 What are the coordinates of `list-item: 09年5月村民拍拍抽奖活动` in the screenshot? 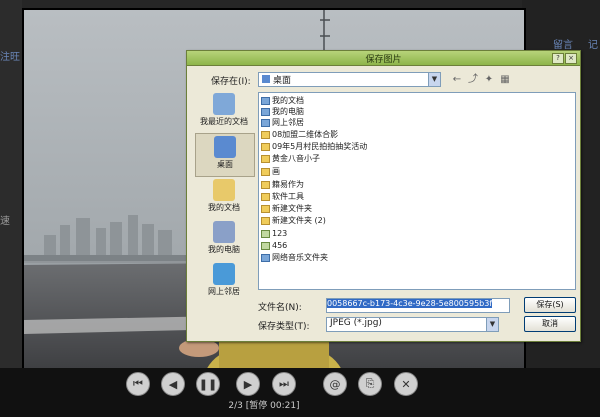 It's located at (314, 146).